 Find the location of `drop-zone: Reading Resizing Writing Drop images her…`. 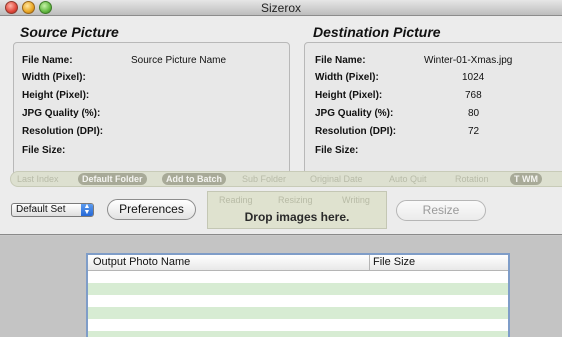

drop-zone: Reading Resizing Writing Drop images her… is located at coordinates (297, 210).